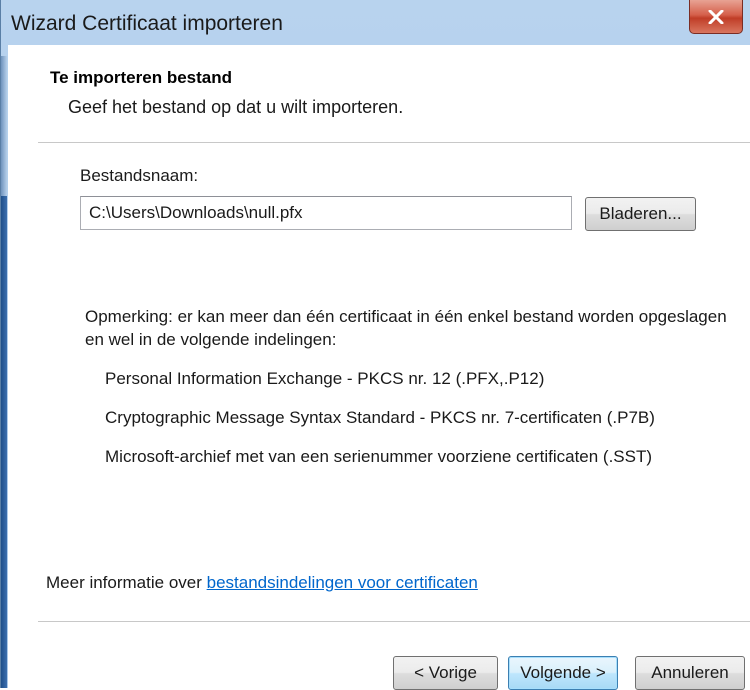  What do you see at coordinates (690, 673) in the screenshot?
I see `cancel-button: Annuleren` at bounding box center [690, 673].